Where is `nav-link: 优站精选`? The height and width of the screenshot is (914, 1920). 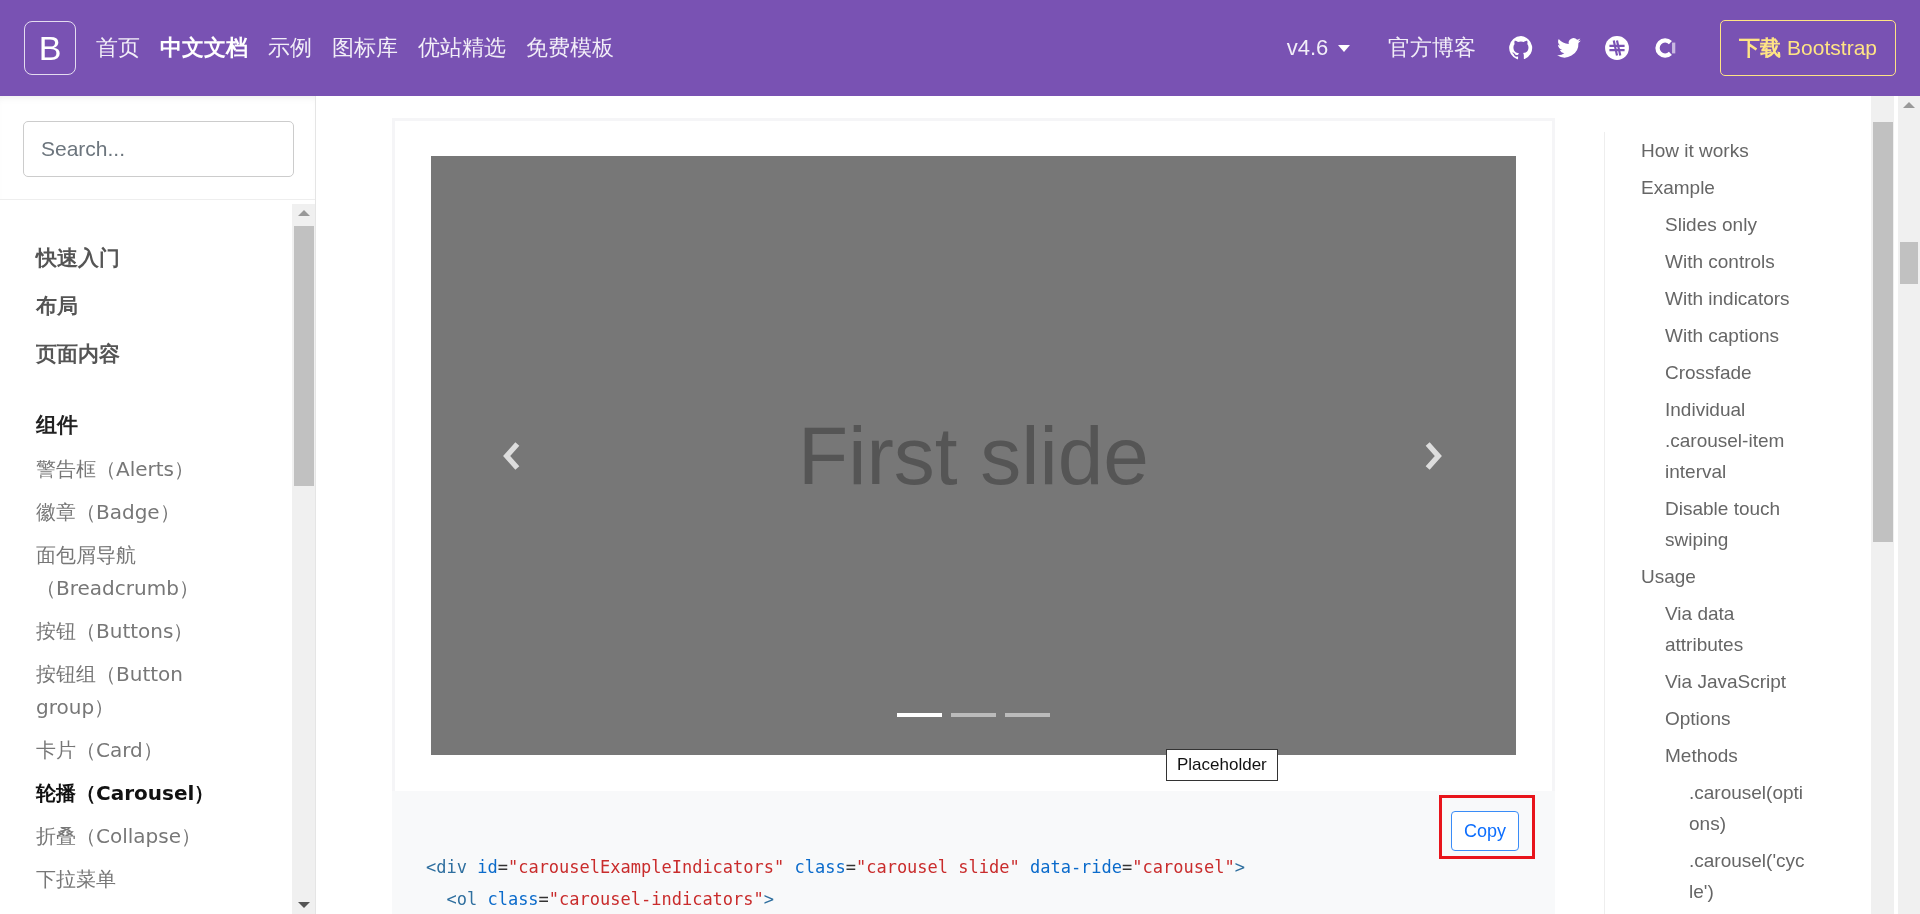
nav-link: 优站精选 is located at coordinates (462, 48).